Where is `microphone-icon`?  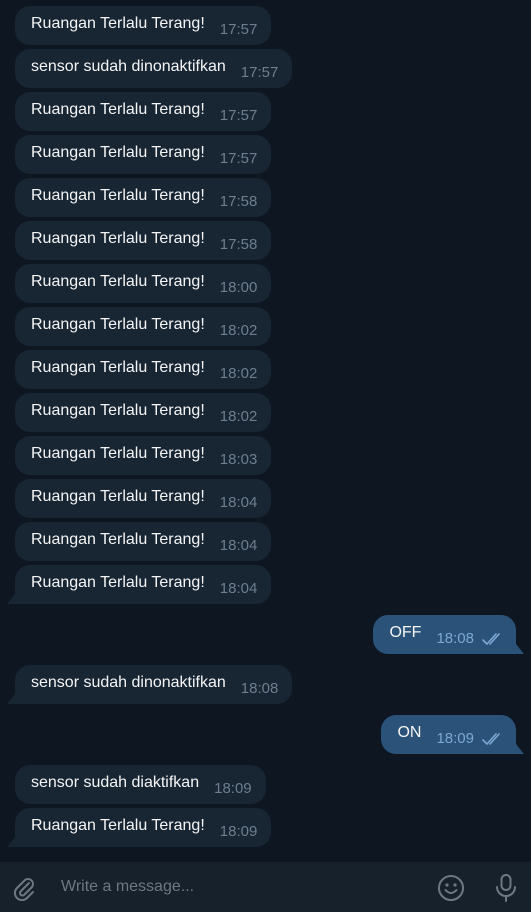
microphone-icon is located at coordinates (506, 888).